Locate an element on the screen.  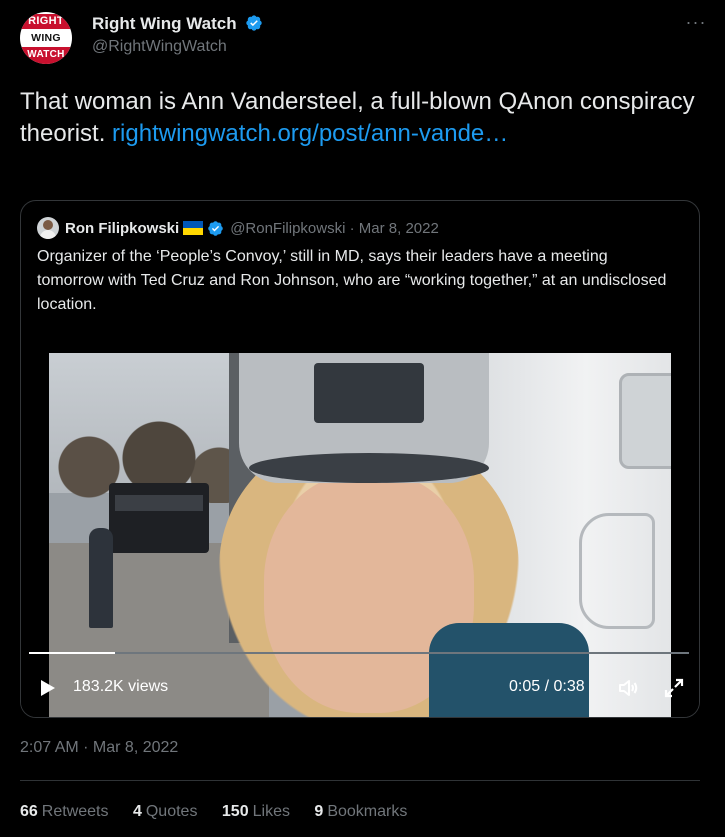
author-avatar: RIGHT WING WATCH is located at coordinates (46, 38).